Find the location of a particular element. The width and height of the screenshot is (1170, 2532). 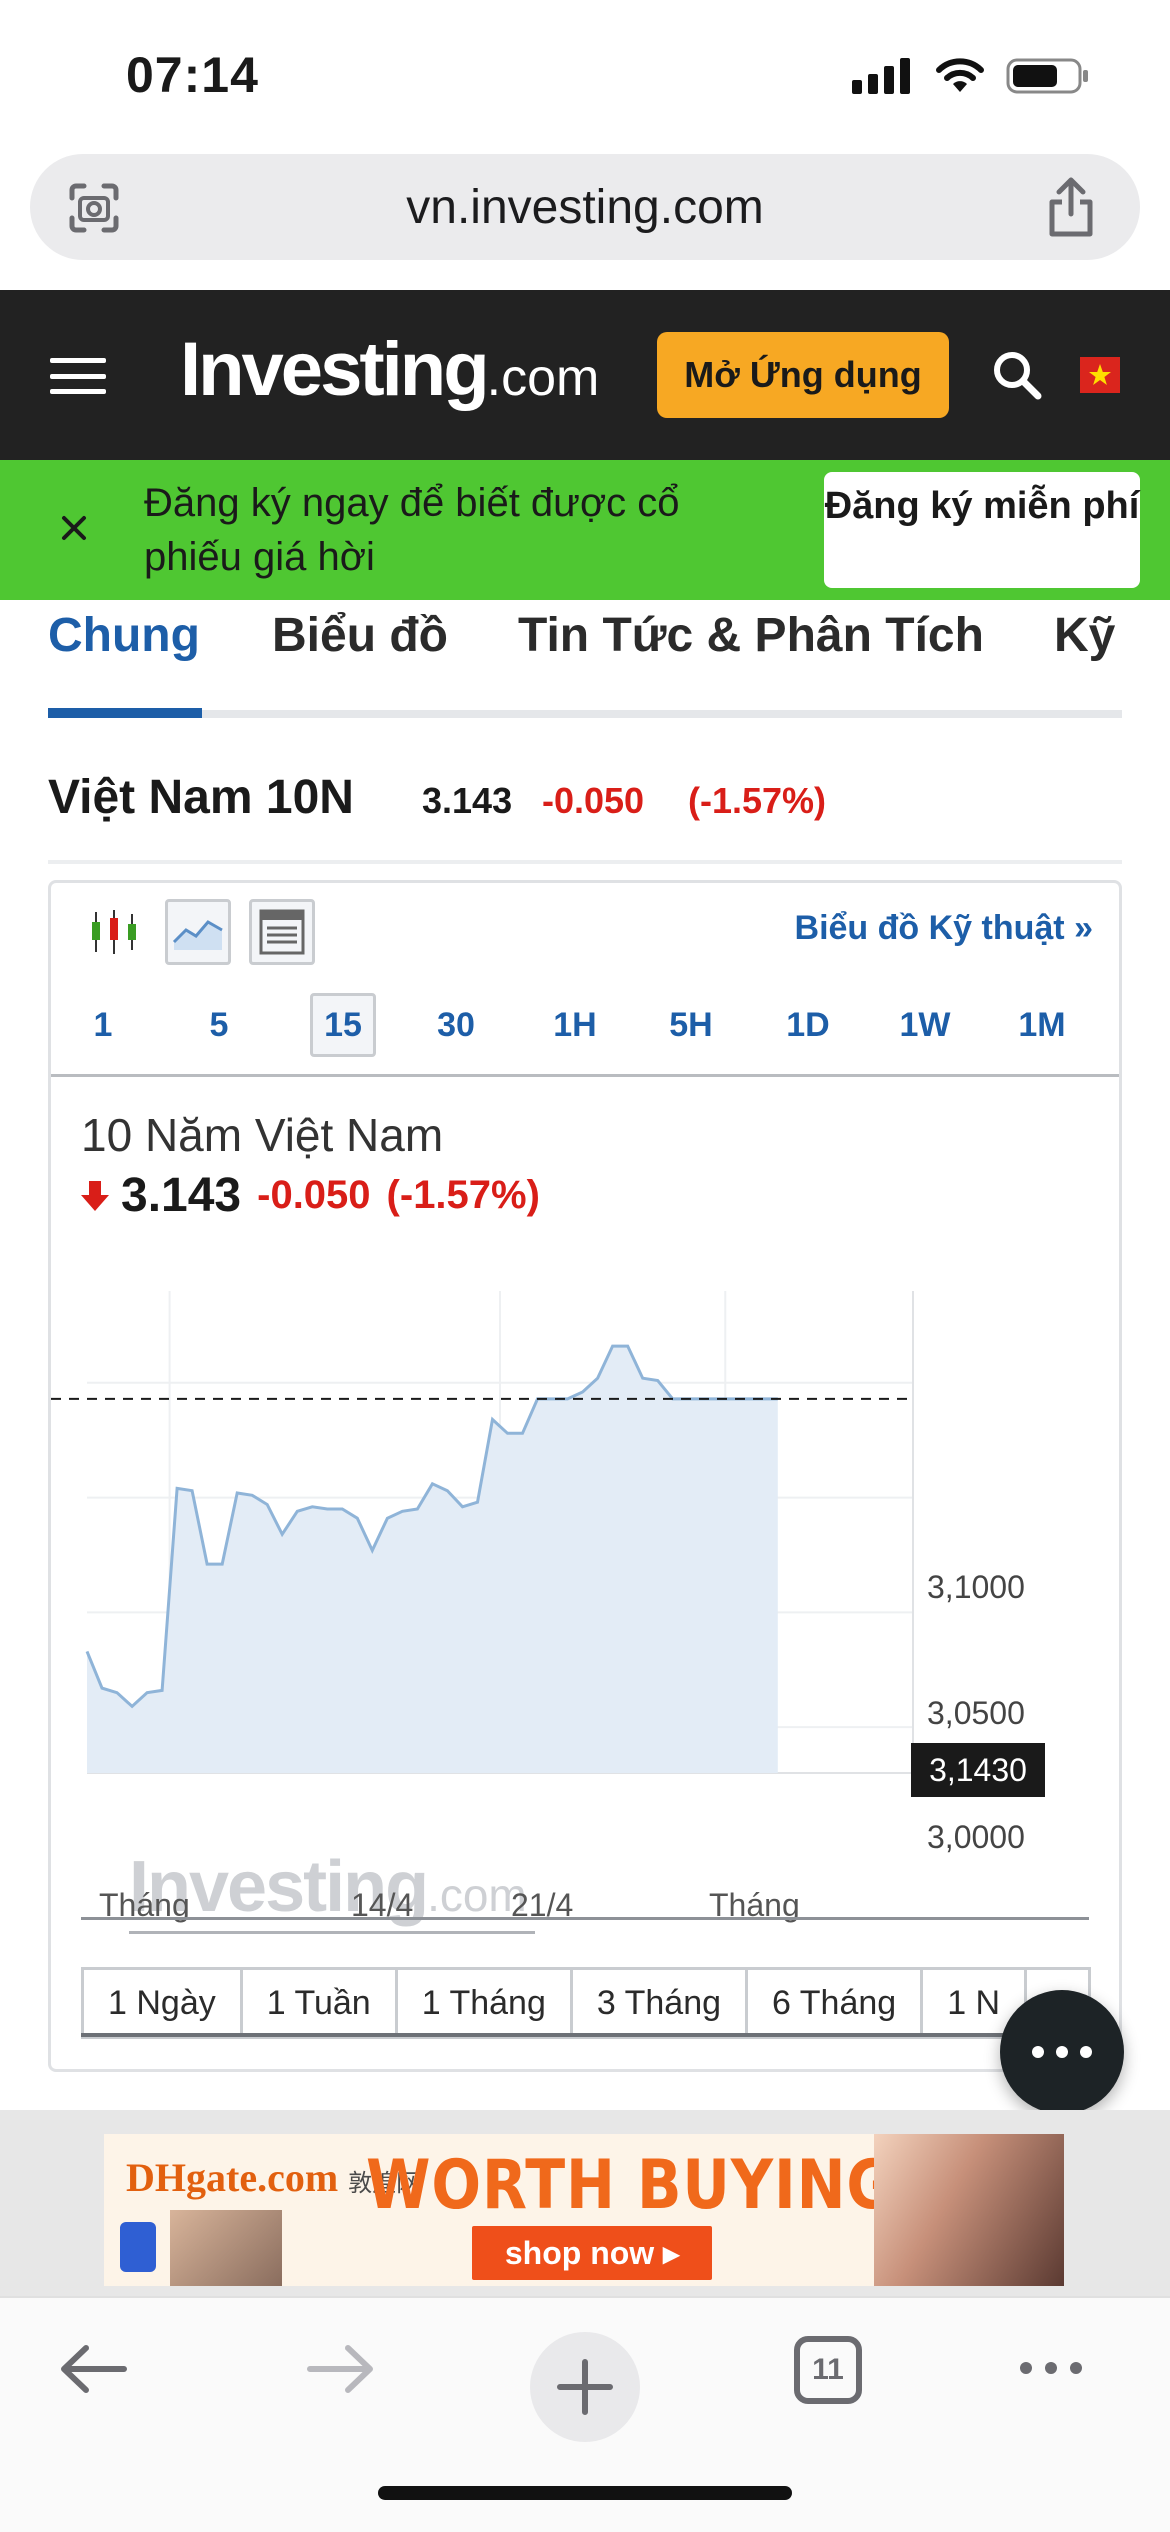

last-price-tag: 3,1430 is located at coordinates (978, 1770).